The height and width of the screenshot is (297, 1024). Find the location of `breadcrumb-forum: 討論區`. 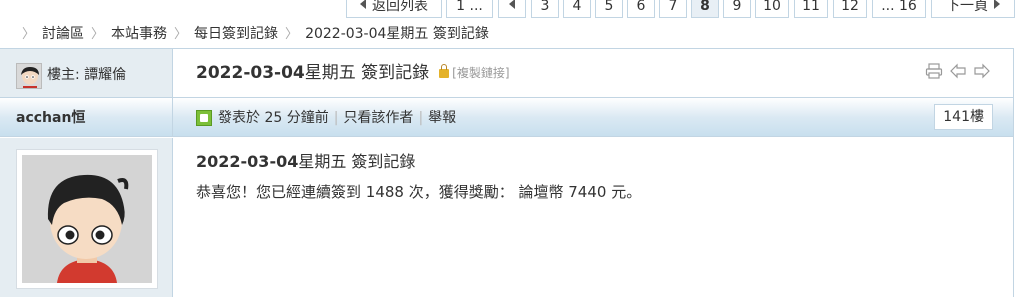

breadcrumb-forum: 討論區 is located at coordinates (63, 34).